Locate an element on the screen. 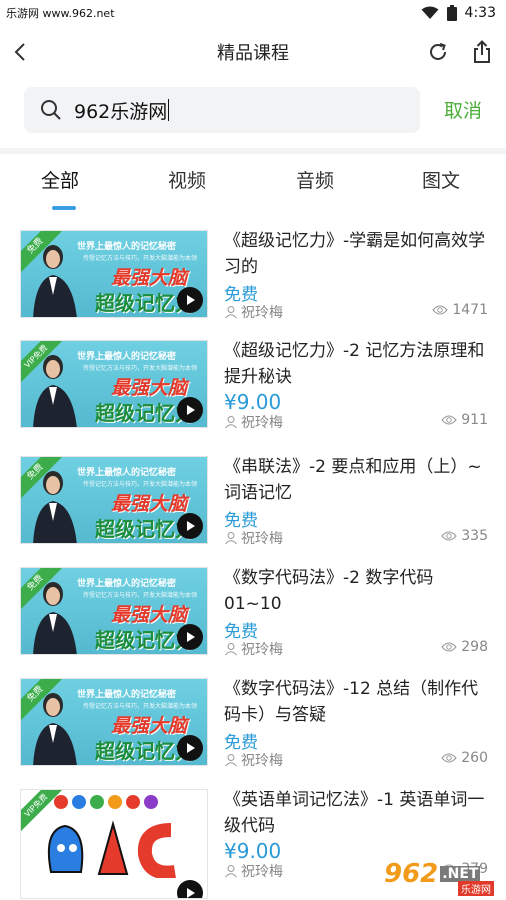 This screenshot has width=506, height=900. watermark-net: .NET is located at coordinates (460, 874).